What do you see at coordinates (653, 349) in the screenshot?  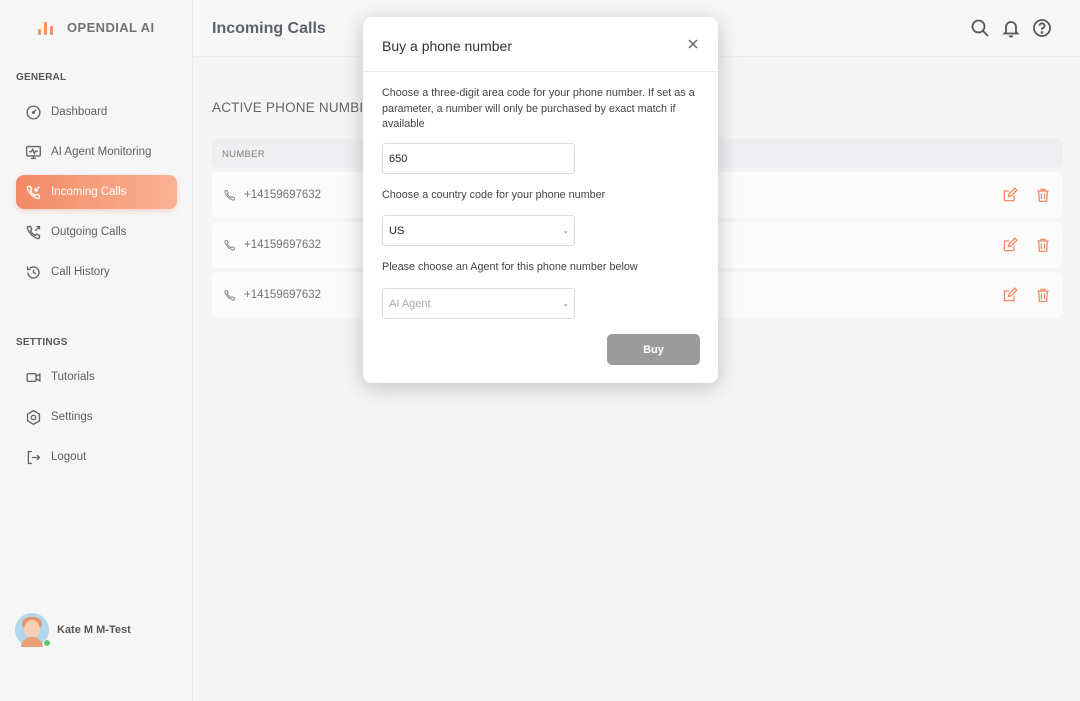 I see `buy-button: Buy` at bounding box center [653, 349].